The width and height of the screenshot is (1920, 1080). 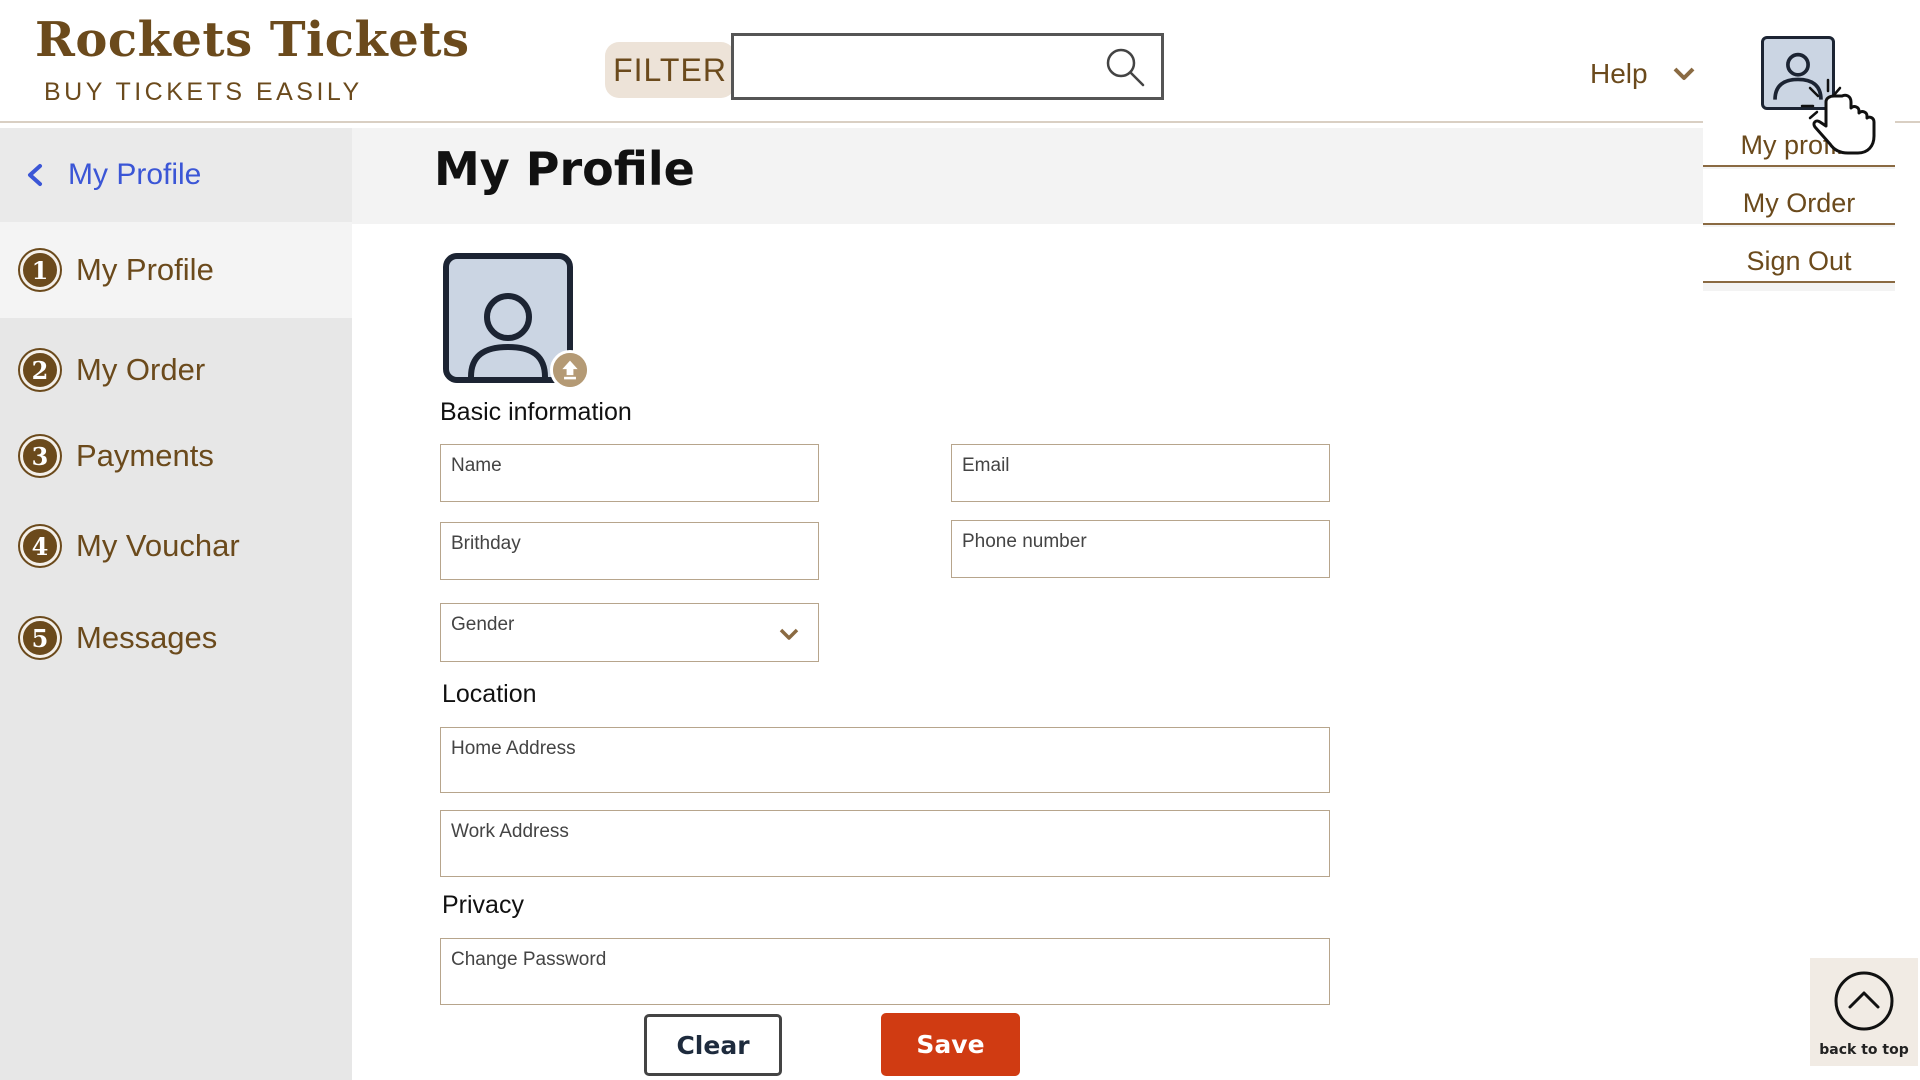 What do you see at coordinates (986, 465) in the screenshot?
I see `field-label: Email` at bounding box center [986, 465].